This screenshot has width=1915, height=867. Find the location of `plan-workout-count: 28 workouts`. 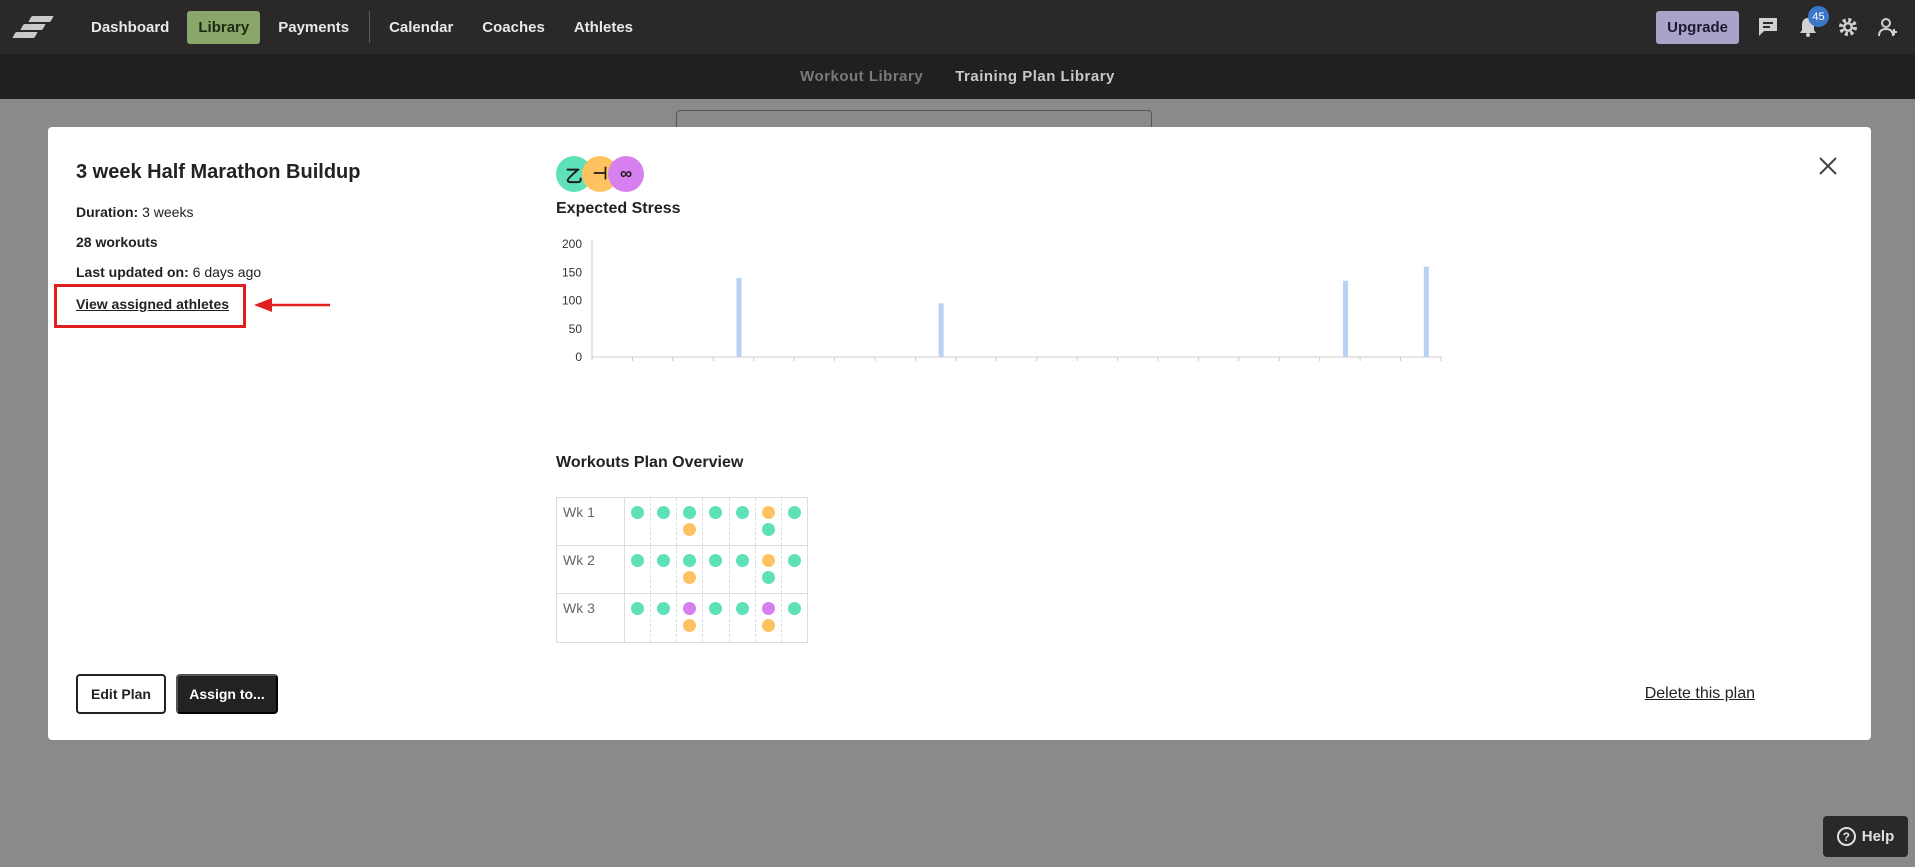

plan-workout-count: 28 workouts is located at coordinates (117, 242).